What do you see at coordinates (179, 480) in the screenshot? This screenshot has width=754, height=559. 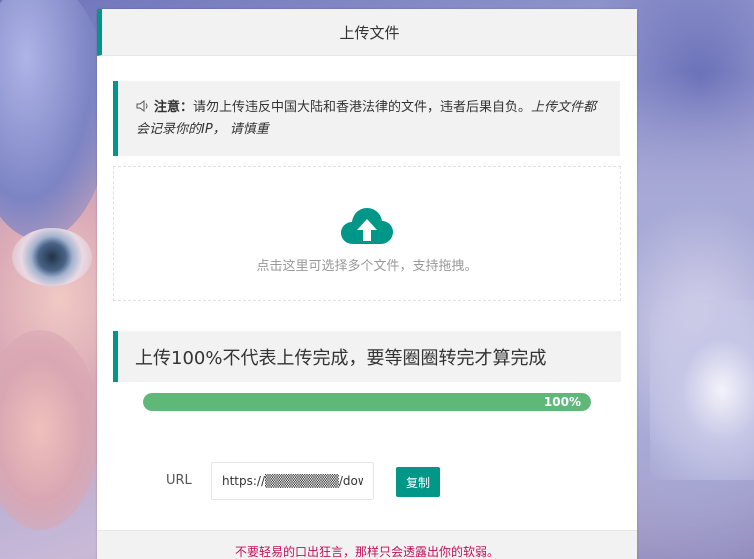 I see `url-label: URL` at bounding box center [179, 480].